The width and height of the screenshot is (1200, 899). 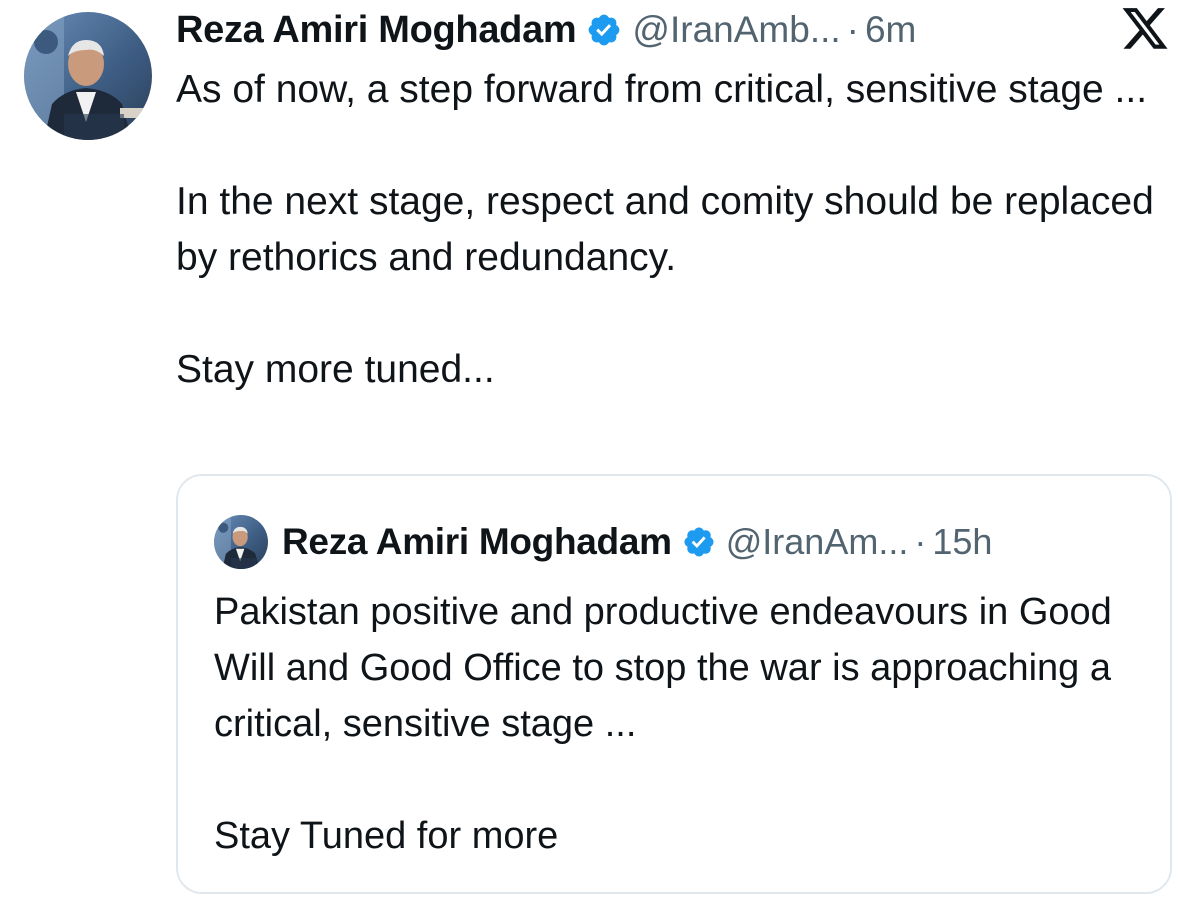 What do you see at coordinates (962, 542) in the screenshot?
I see `quoted-timestamp: 15h` at bounding box center [962, 542].